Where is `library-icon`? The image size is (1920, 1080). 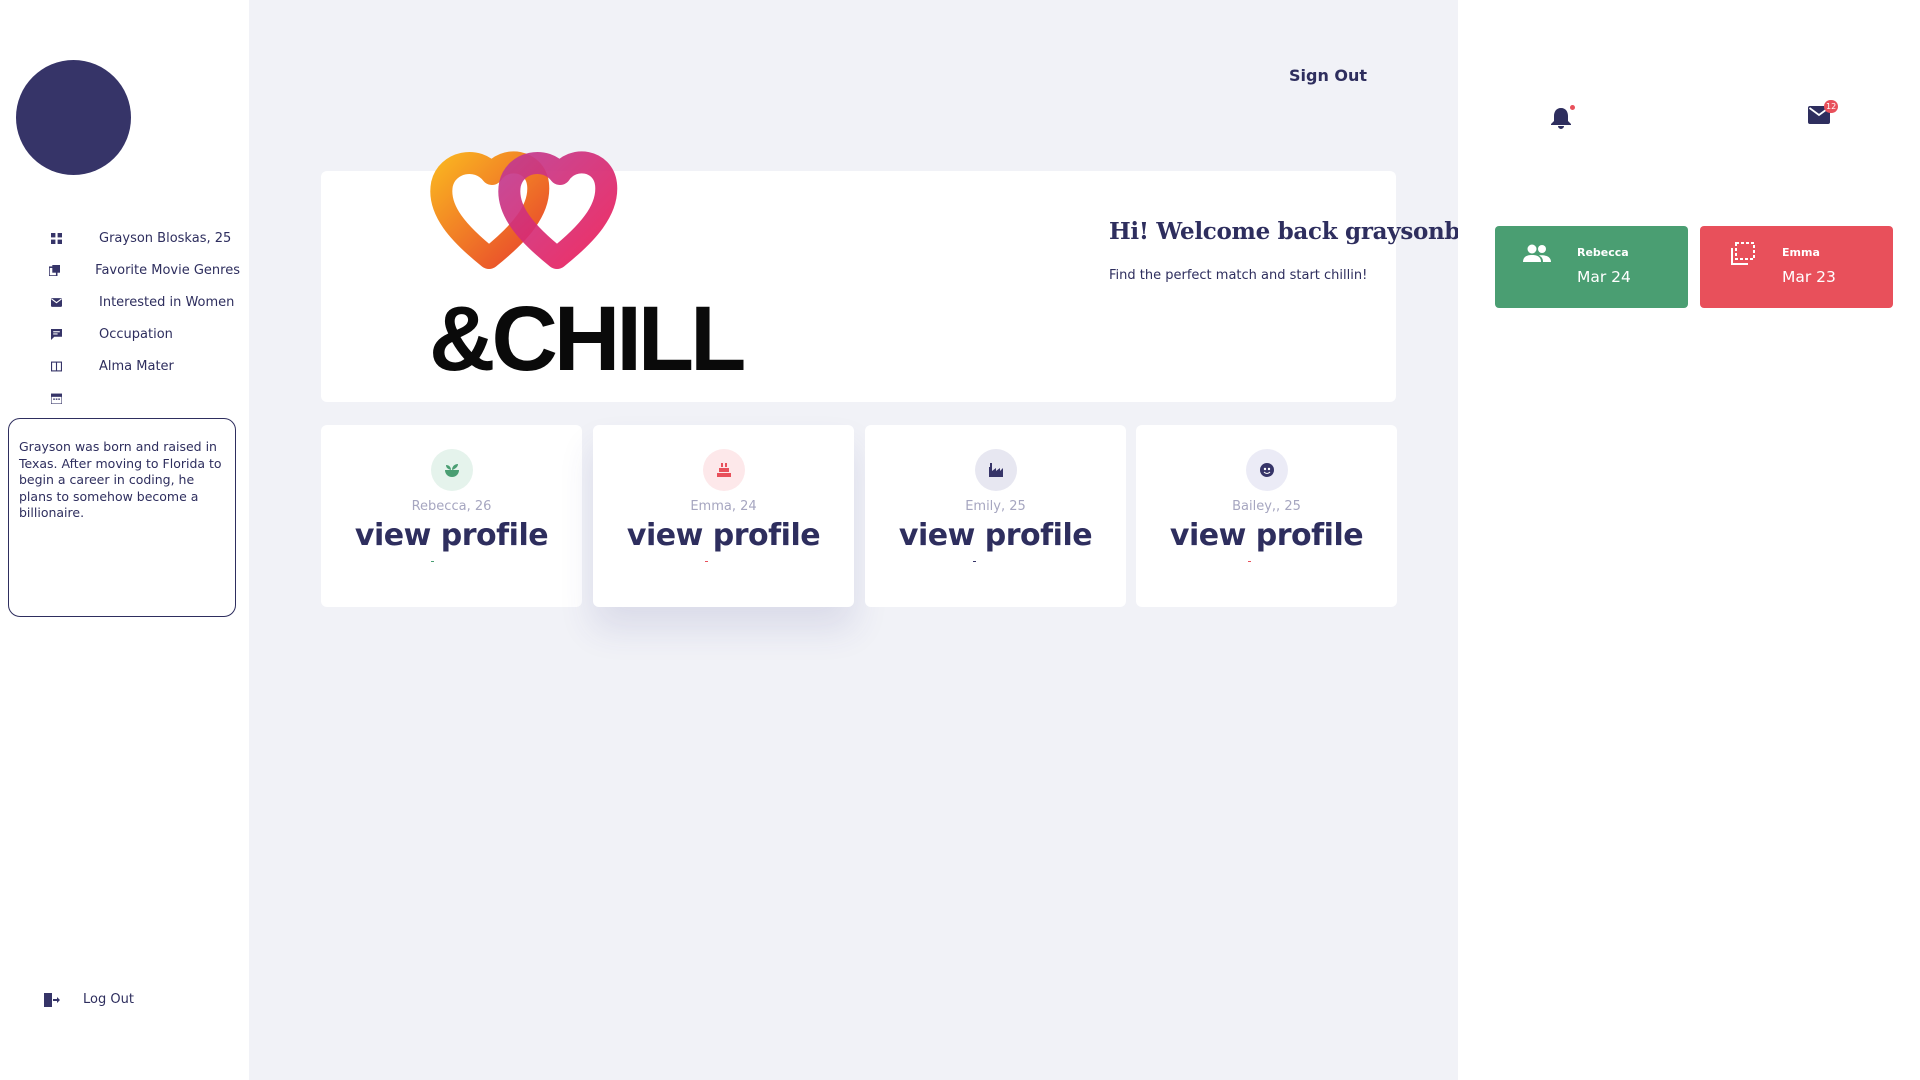
library-icon is located at coordinates (54, 270).